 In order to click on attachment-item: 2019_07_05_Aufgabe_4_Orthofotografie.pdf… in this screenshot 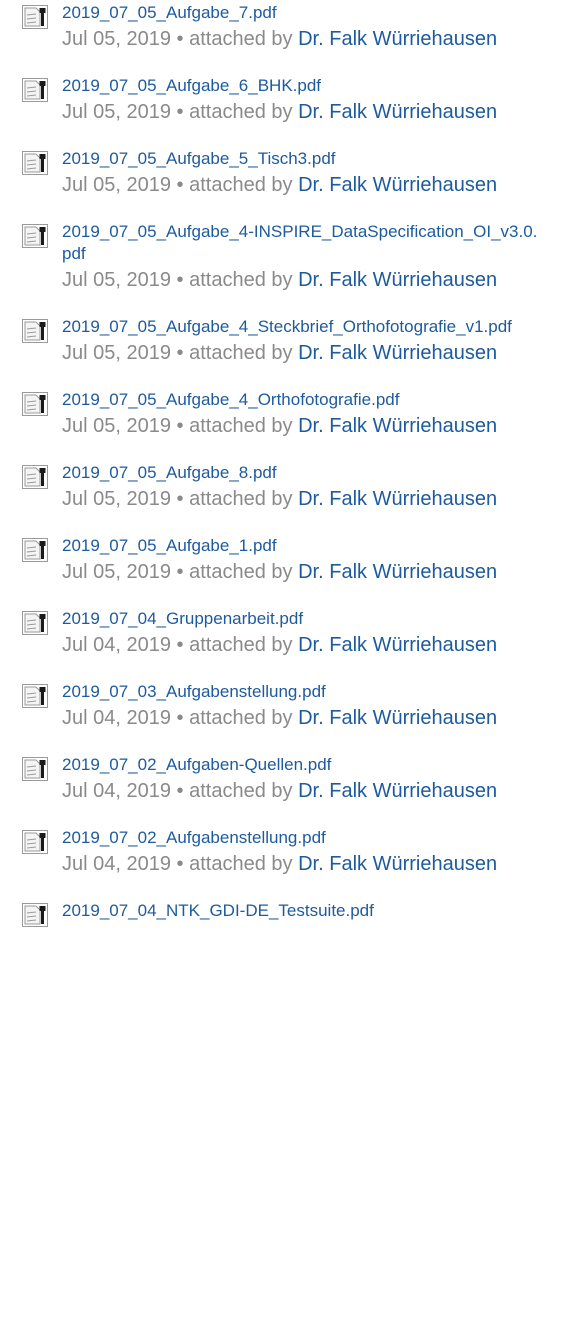, I will do `click(289, 413)`.